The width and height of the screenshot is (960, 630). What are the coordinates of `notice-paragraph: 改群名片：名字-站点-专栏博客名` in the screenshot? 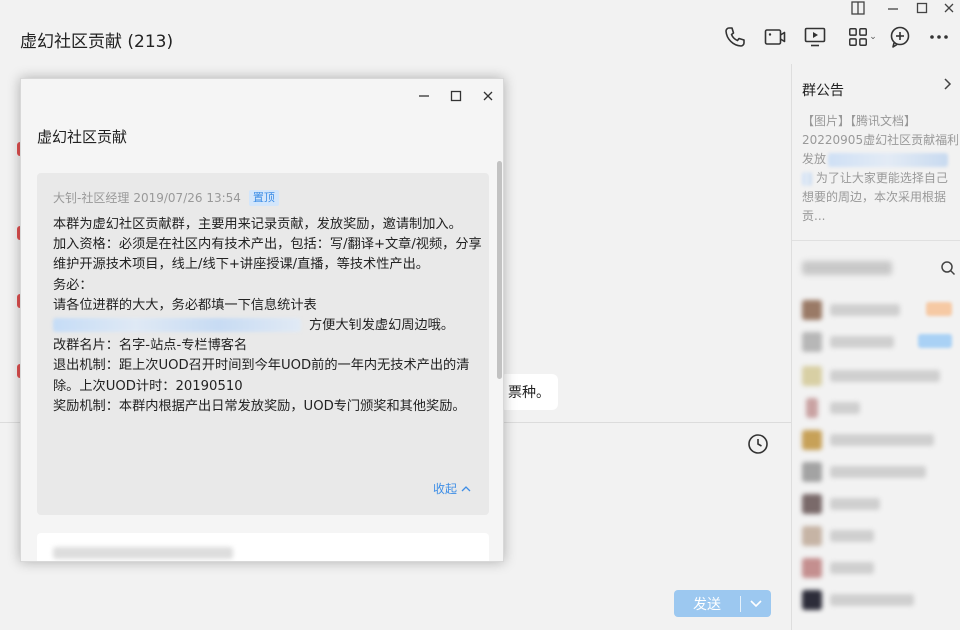 It's located at (150, 346).